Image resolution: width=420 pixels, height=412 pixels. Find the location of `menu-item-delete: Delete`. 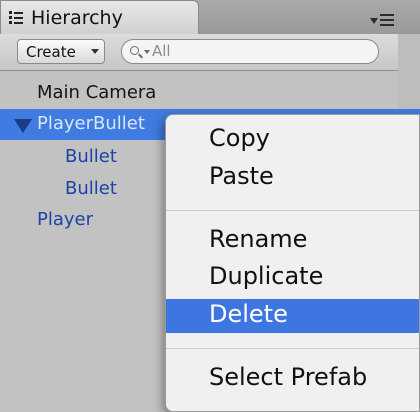

menu-item-delete: Delete is located at coordinates (292, 316).